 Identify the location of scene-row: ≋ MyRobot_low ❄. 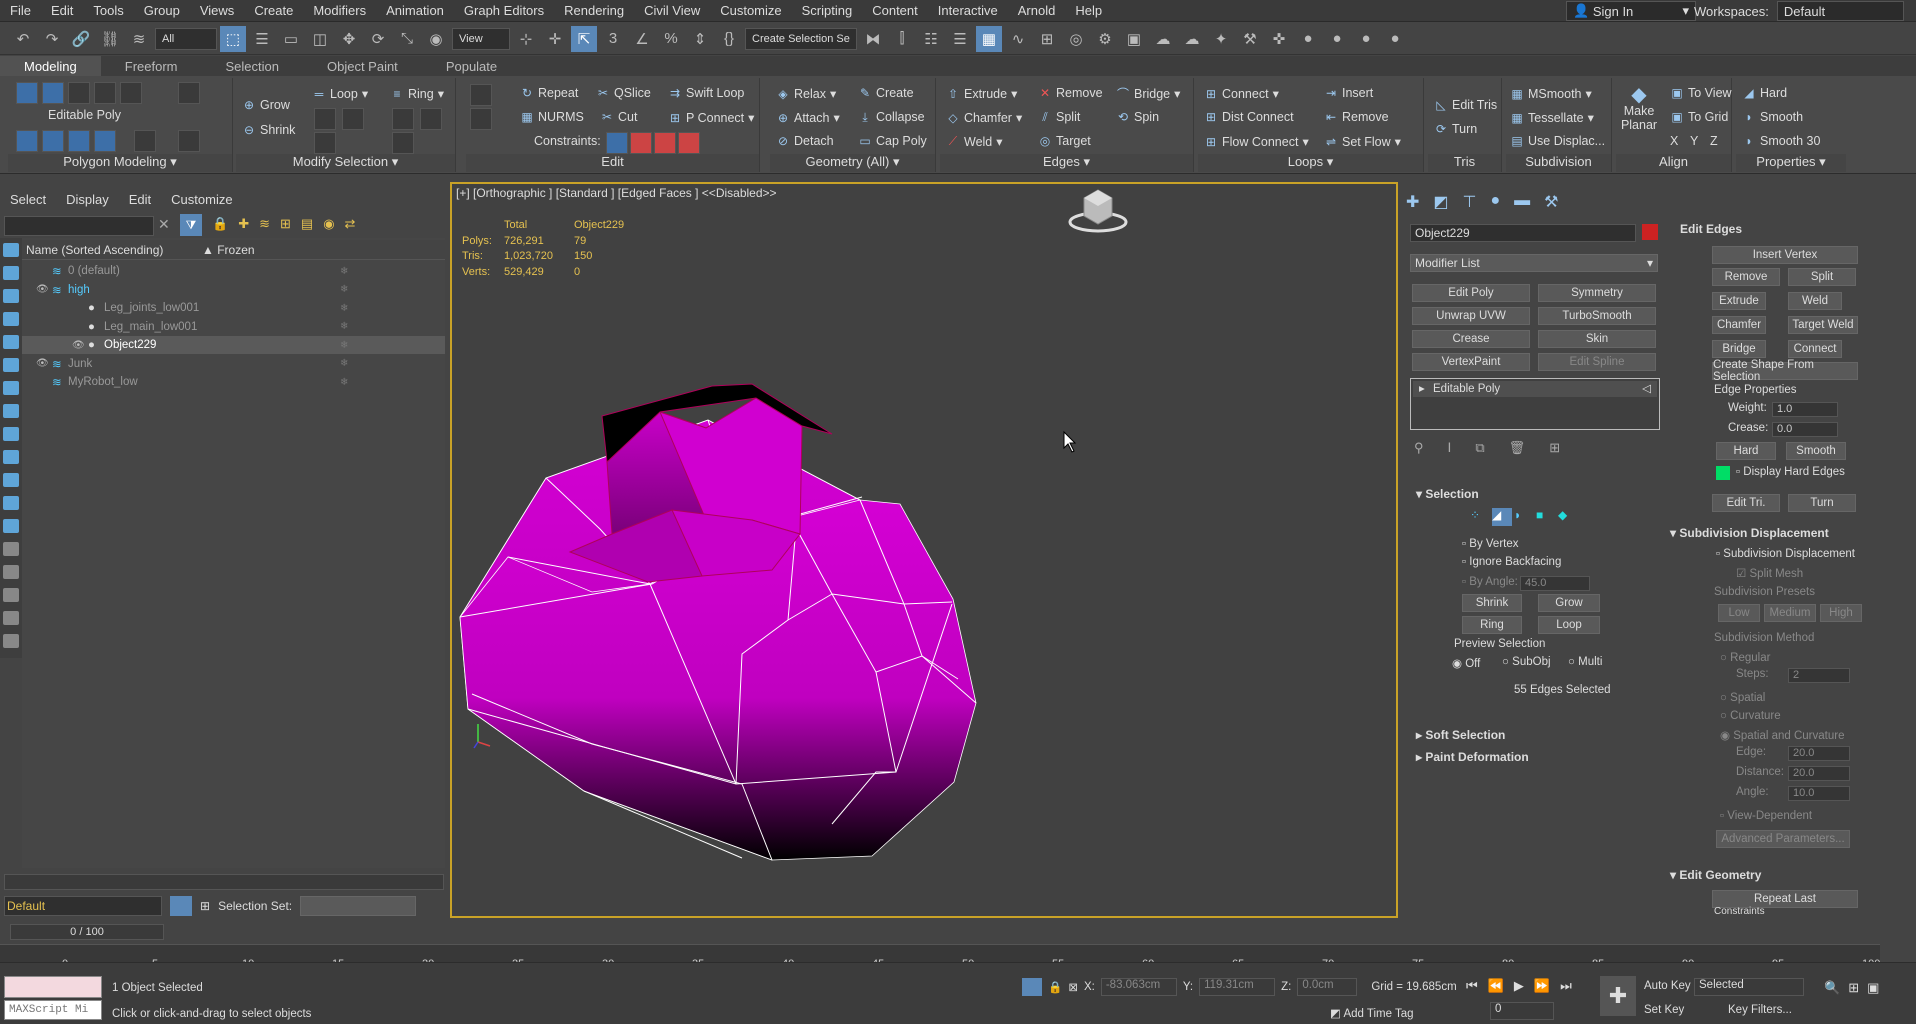
(233, 382).